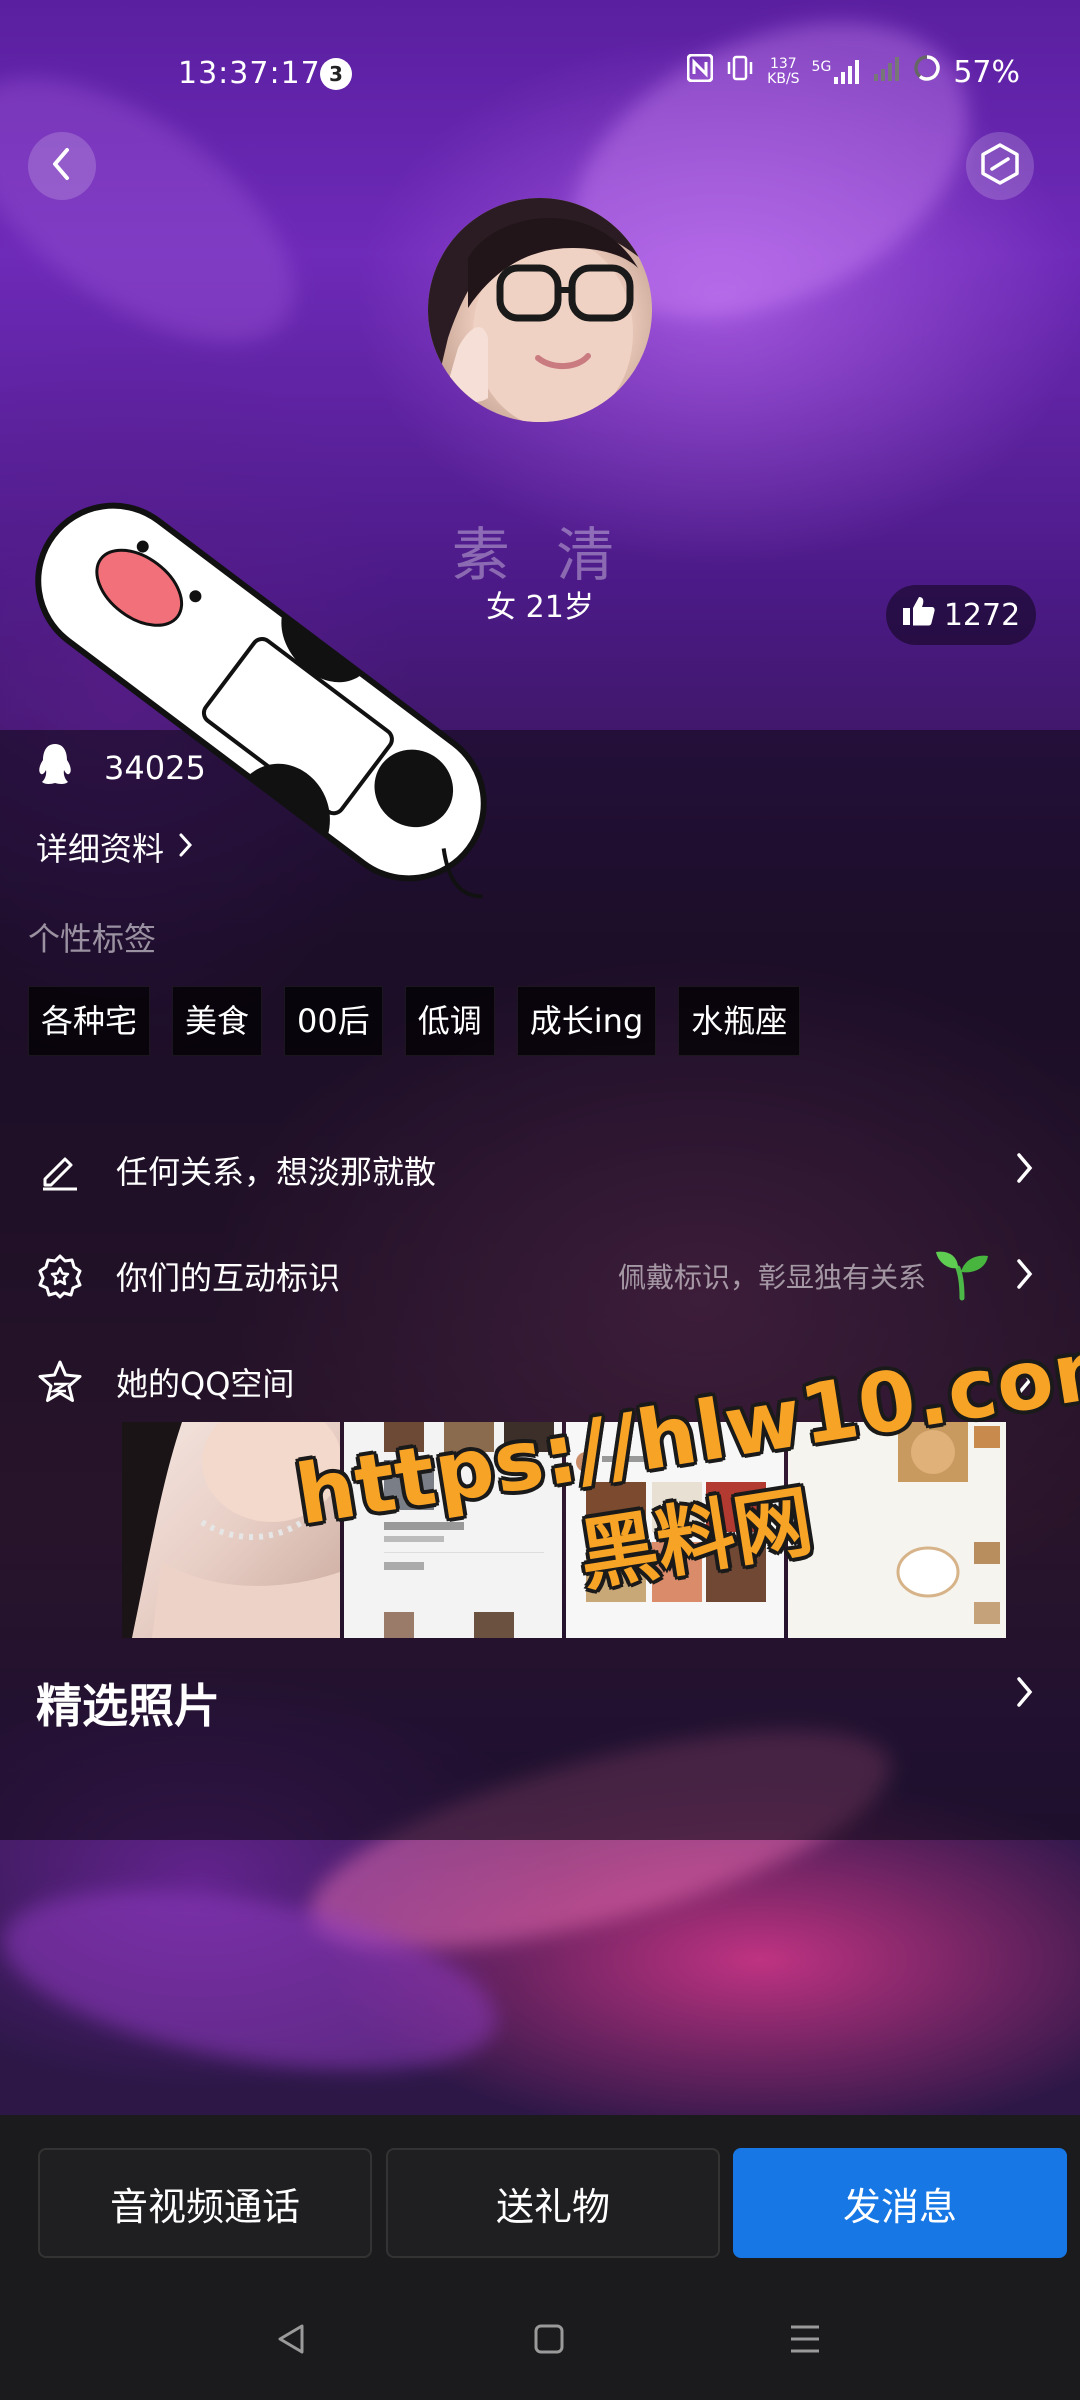  What do you see at coordinates (336, 74) in the screenshot?
I see `notification-count-badge: 3` at bounding box center [336, 74].